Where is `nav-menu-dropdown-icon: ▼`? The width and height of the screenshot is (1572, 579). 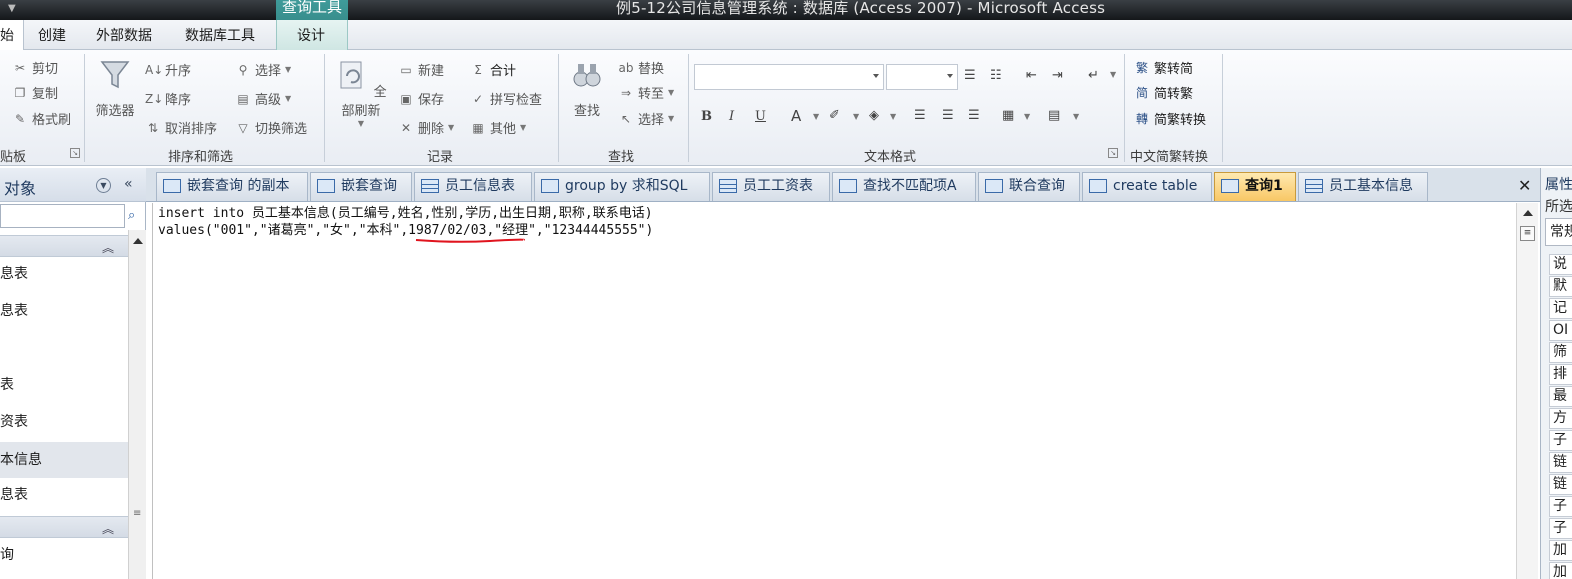 nav-menu-dropdown-icon: ▼ is located at coordinates (103, 185).